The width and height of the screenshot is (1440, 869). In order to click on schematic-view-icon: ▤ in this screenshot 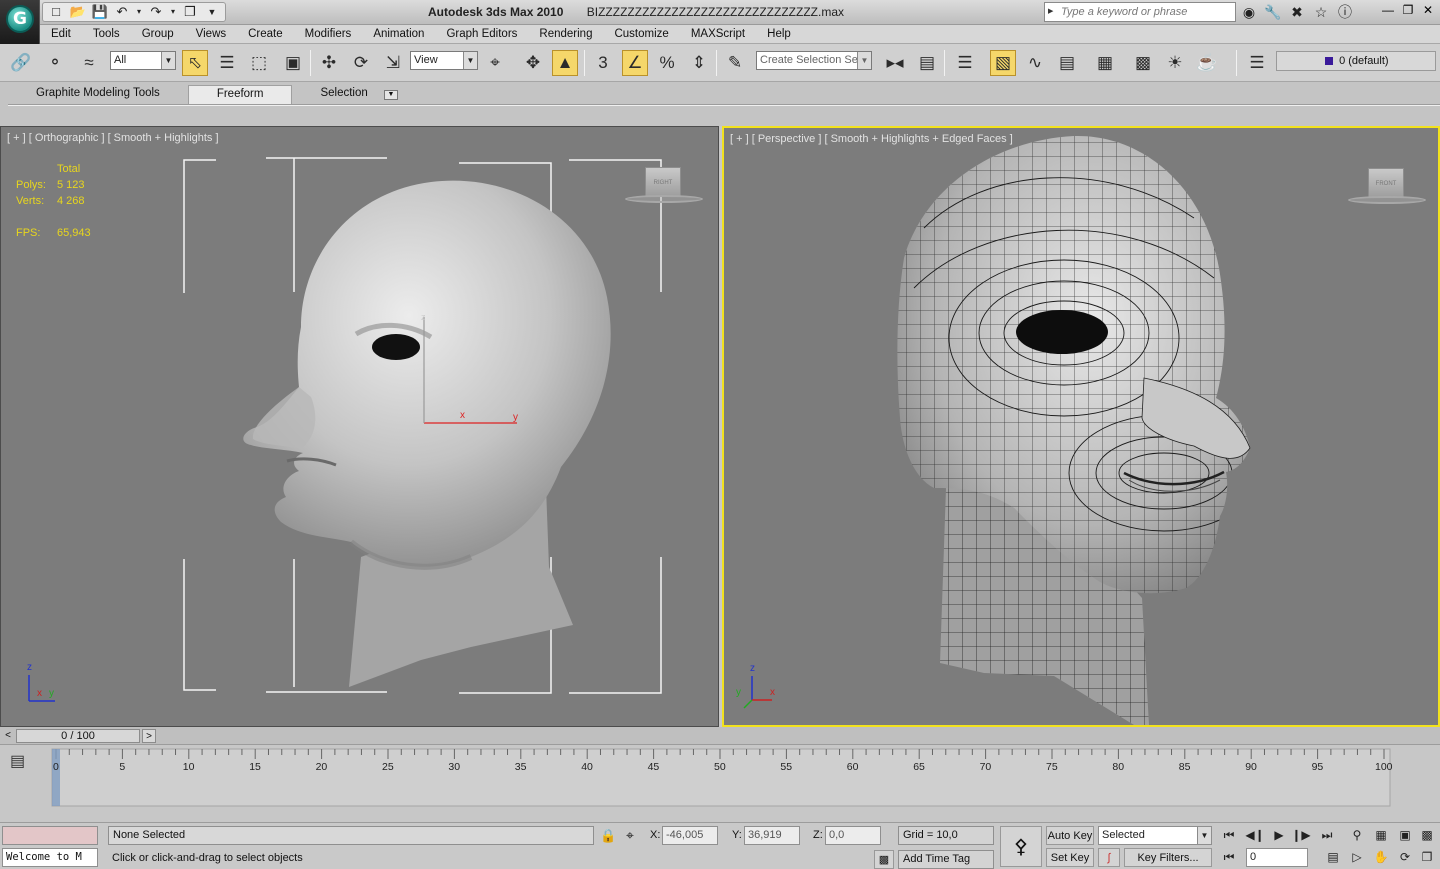, I will do `click(1067, 63)`.